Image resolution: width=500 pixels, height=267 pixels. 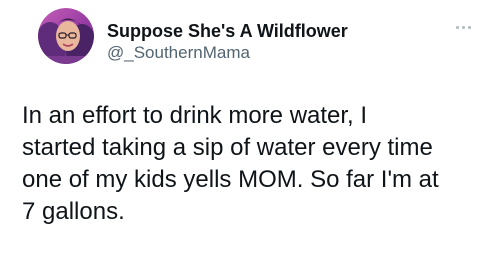 What do you see at coordinates (227, 53) in the screenshot?
I see `author-handle: @_SouthernMama` at bounding box center [227, 53].